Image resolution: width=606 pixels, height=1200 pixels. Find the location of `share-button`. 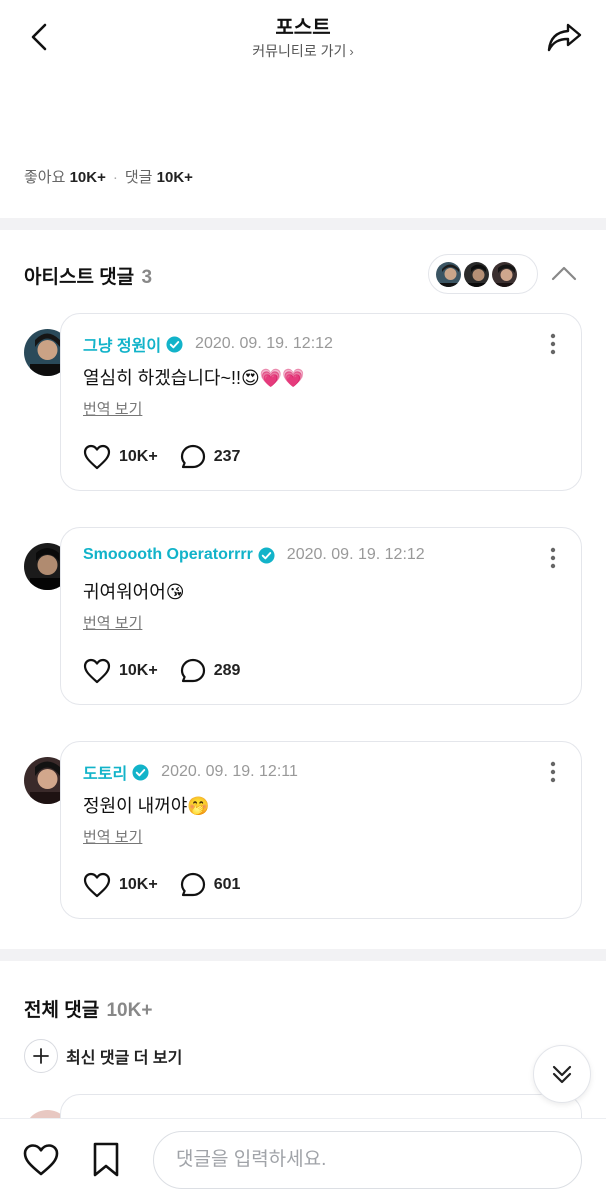

share-button is located at coordinates (565, 37).